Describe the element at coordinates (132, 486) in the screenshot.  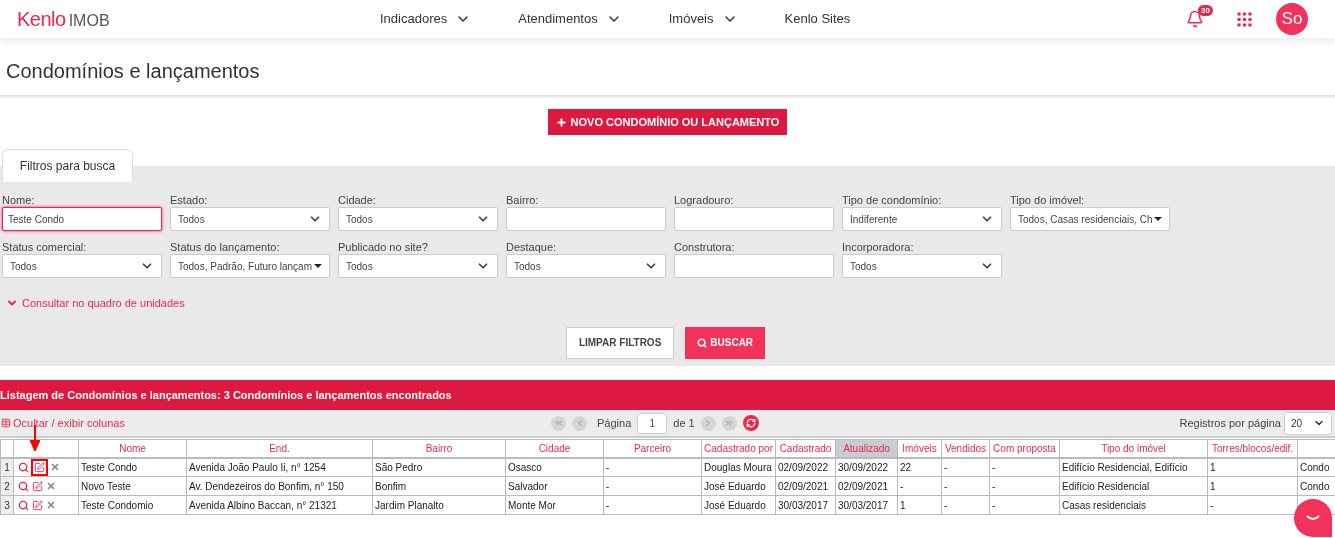
I see `table-cell: Novo Teste` at that location.